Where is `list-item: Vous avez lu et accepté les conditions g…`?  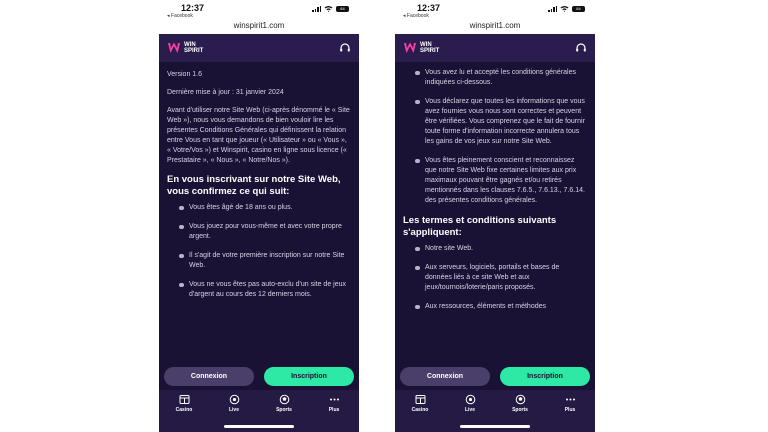
list-item: Vous avez lu et accepté les conditions g… is located at coordinates (501, 78).